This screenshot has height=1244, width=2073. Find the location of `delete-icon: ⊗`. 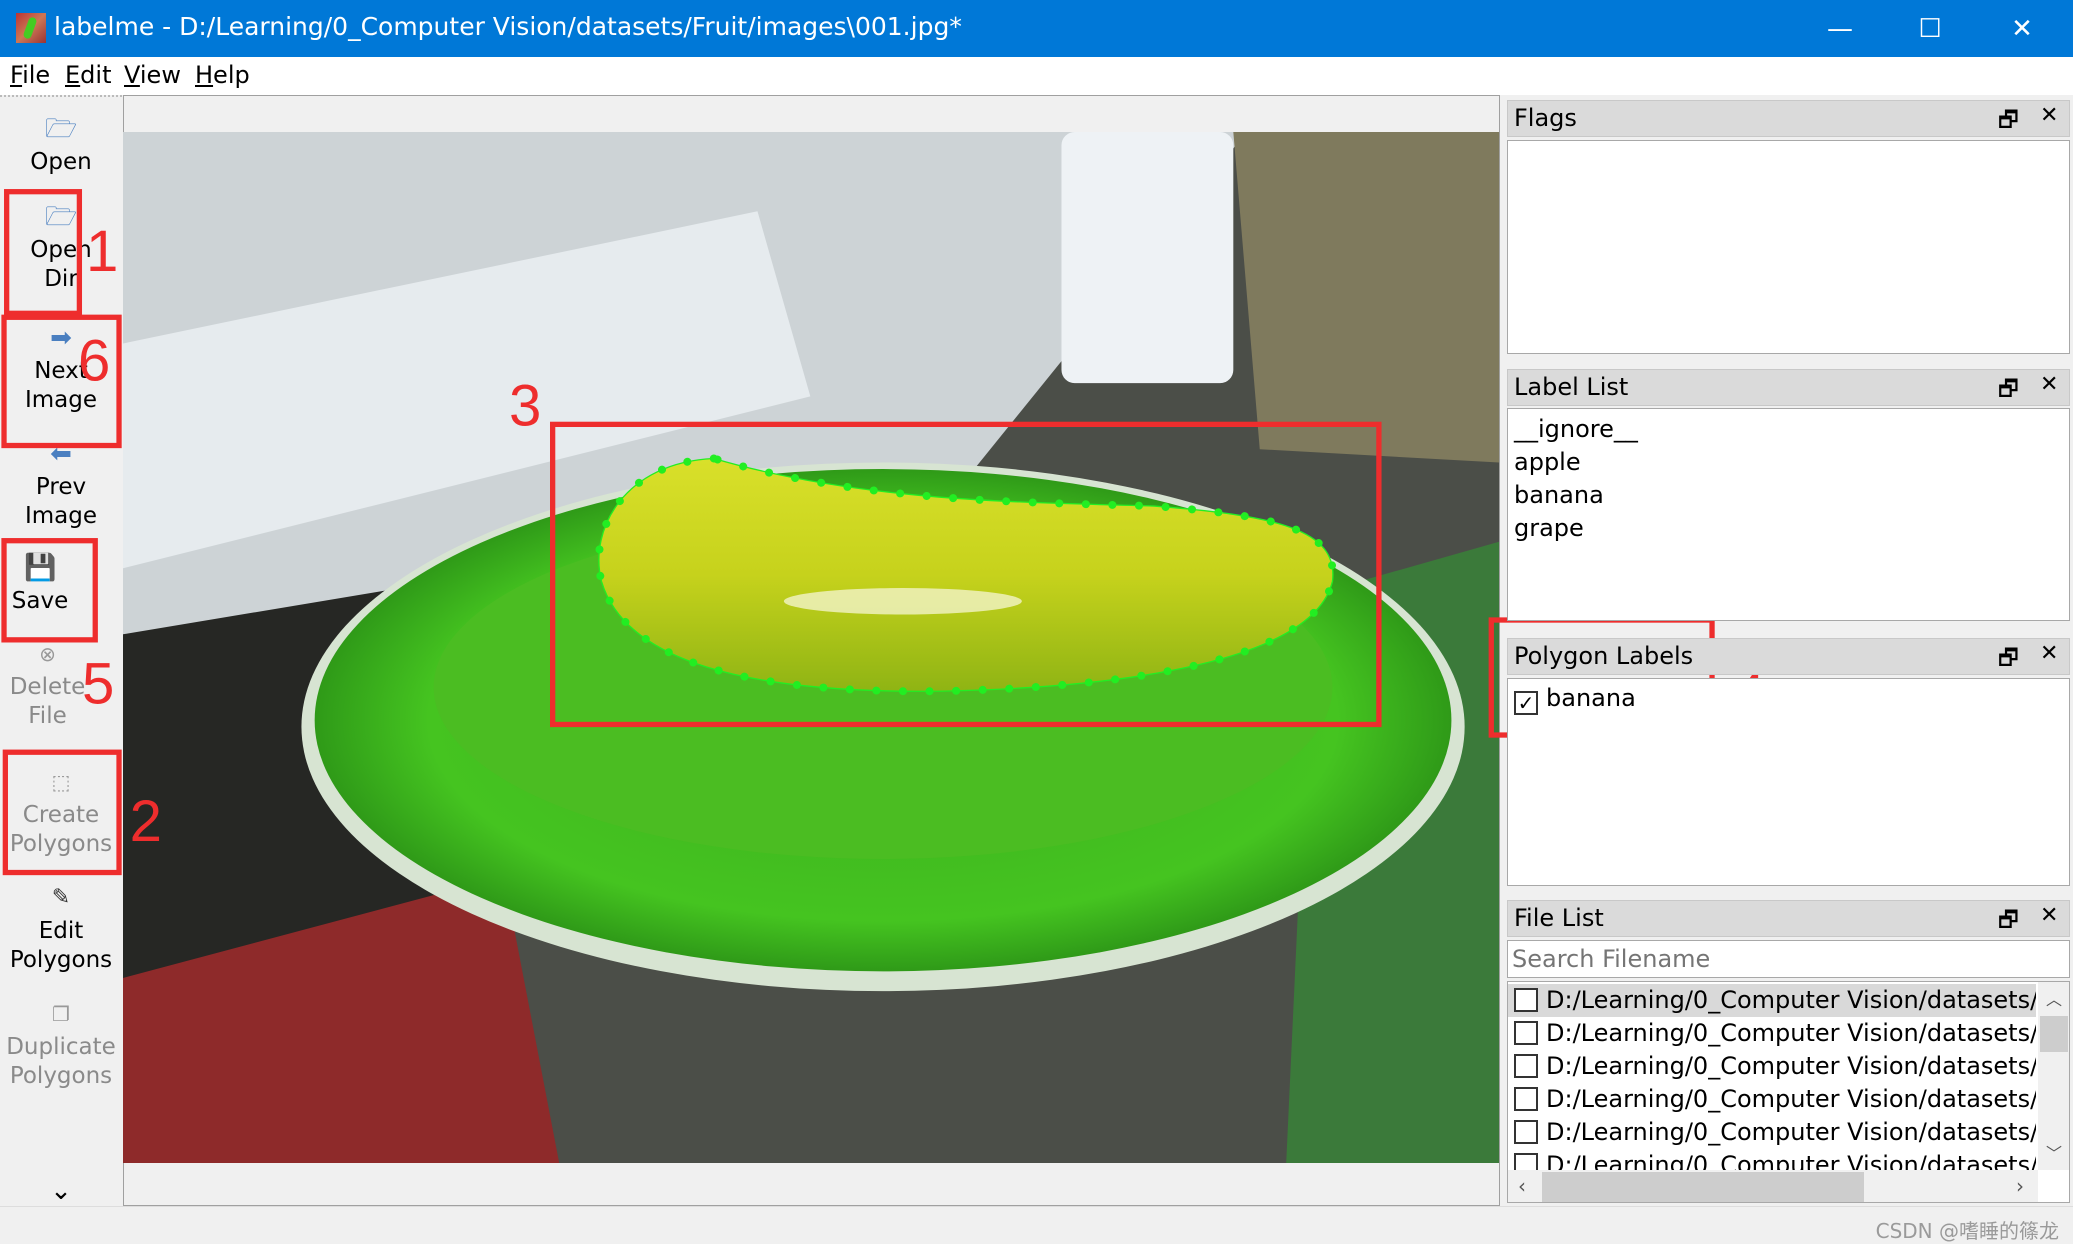

delete-icon: ⊗ is located at coordinates (47, 654).